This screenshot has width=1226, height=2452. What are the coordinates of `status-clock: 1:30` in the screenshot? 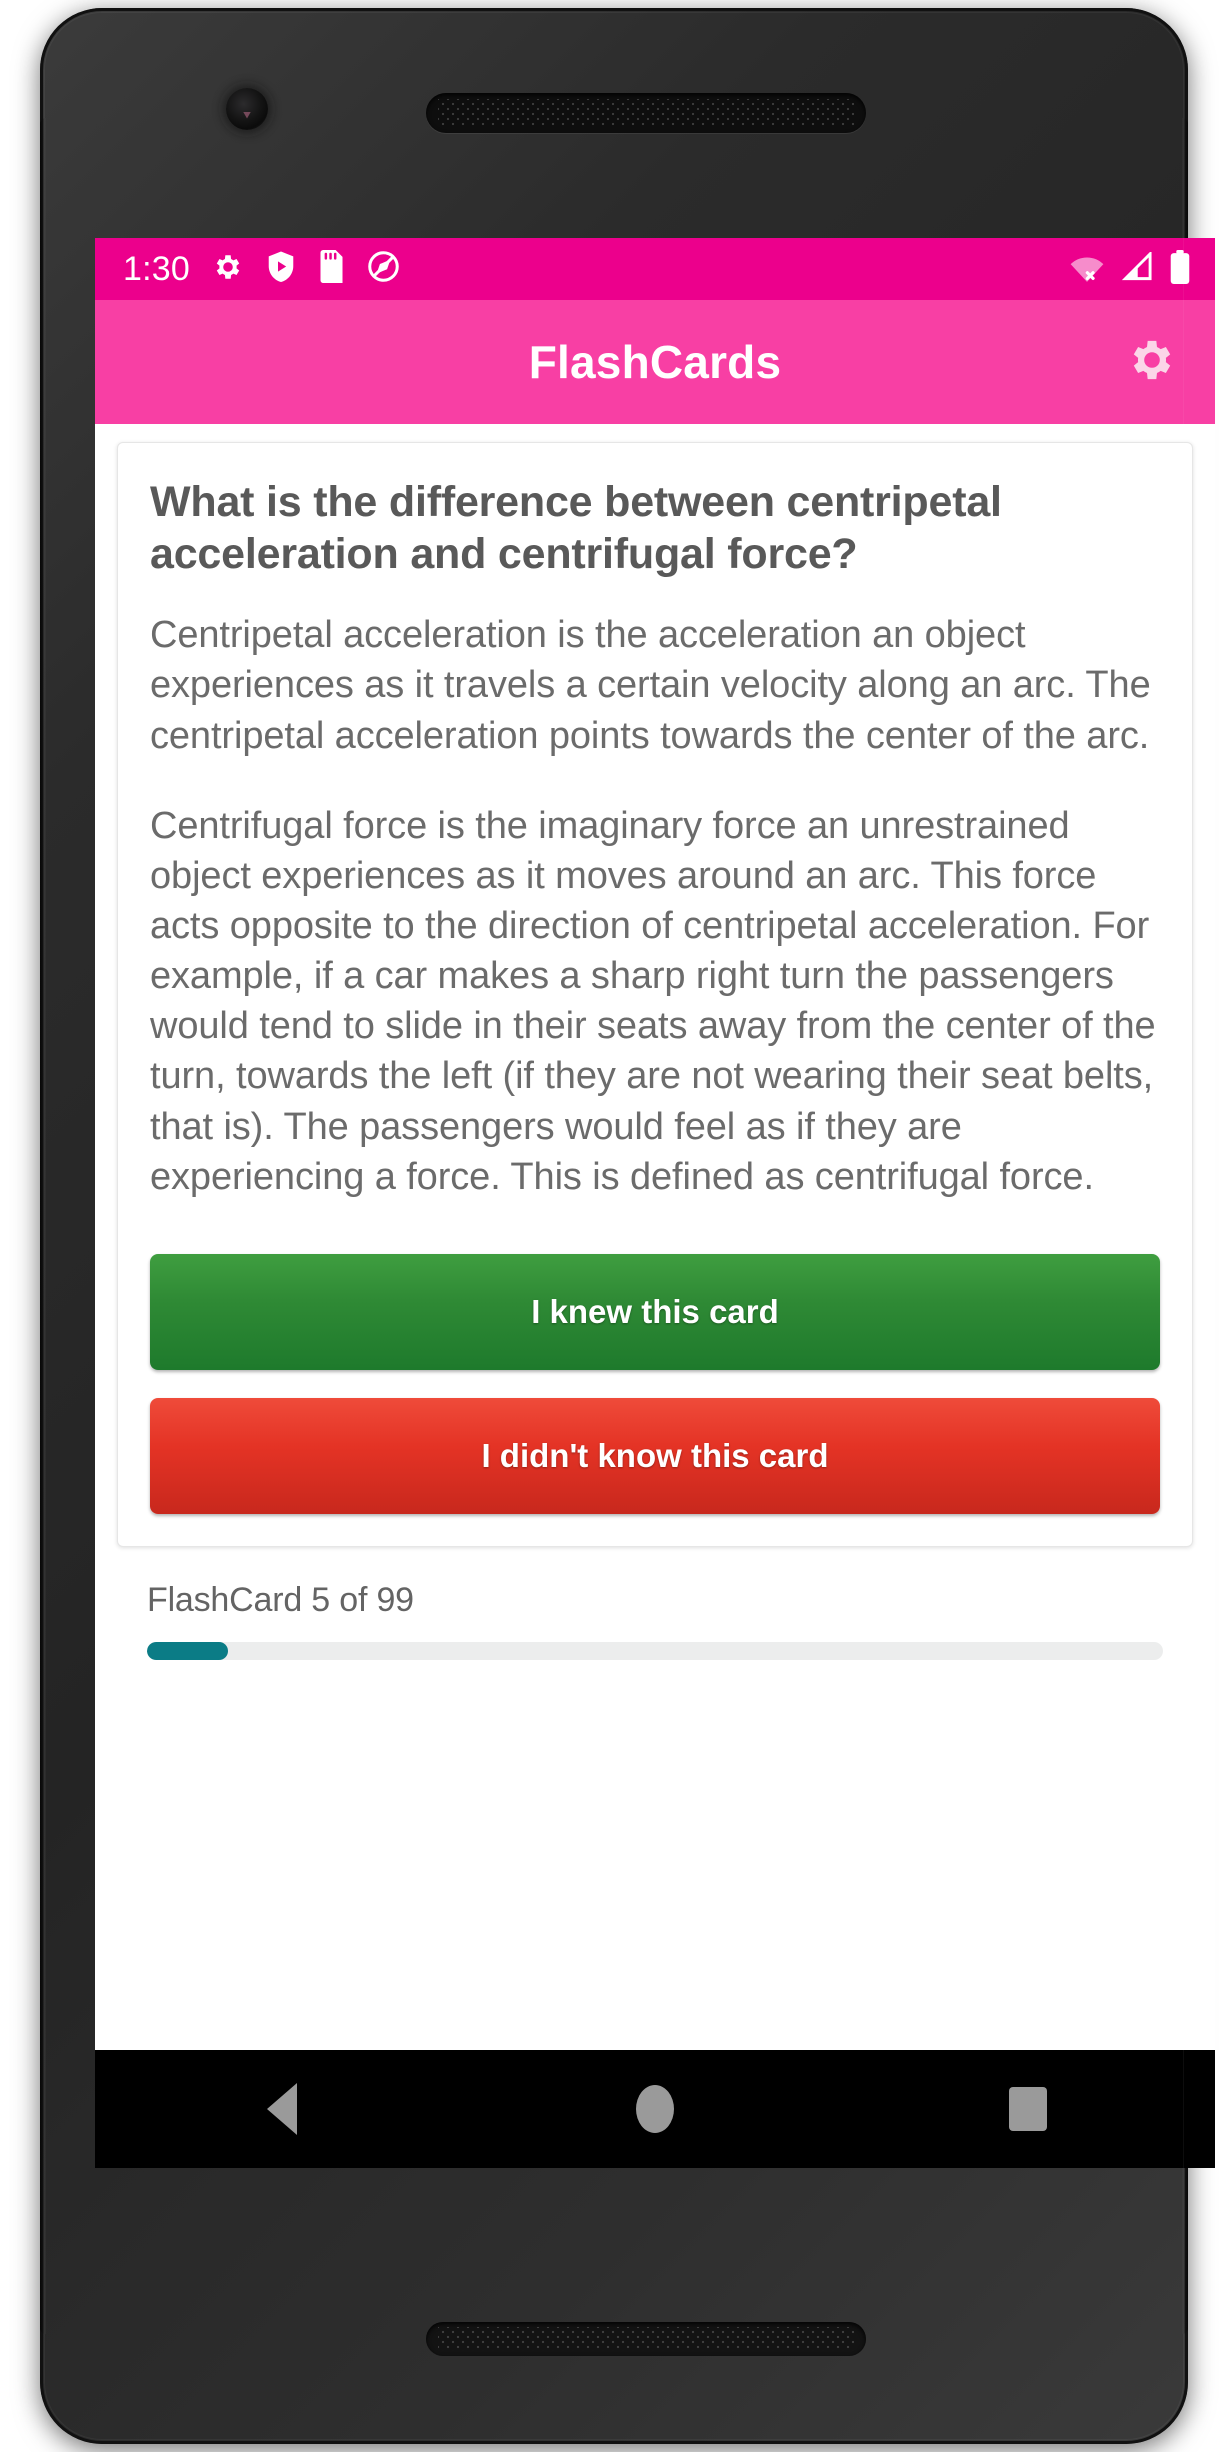 It's located at (156, 268).